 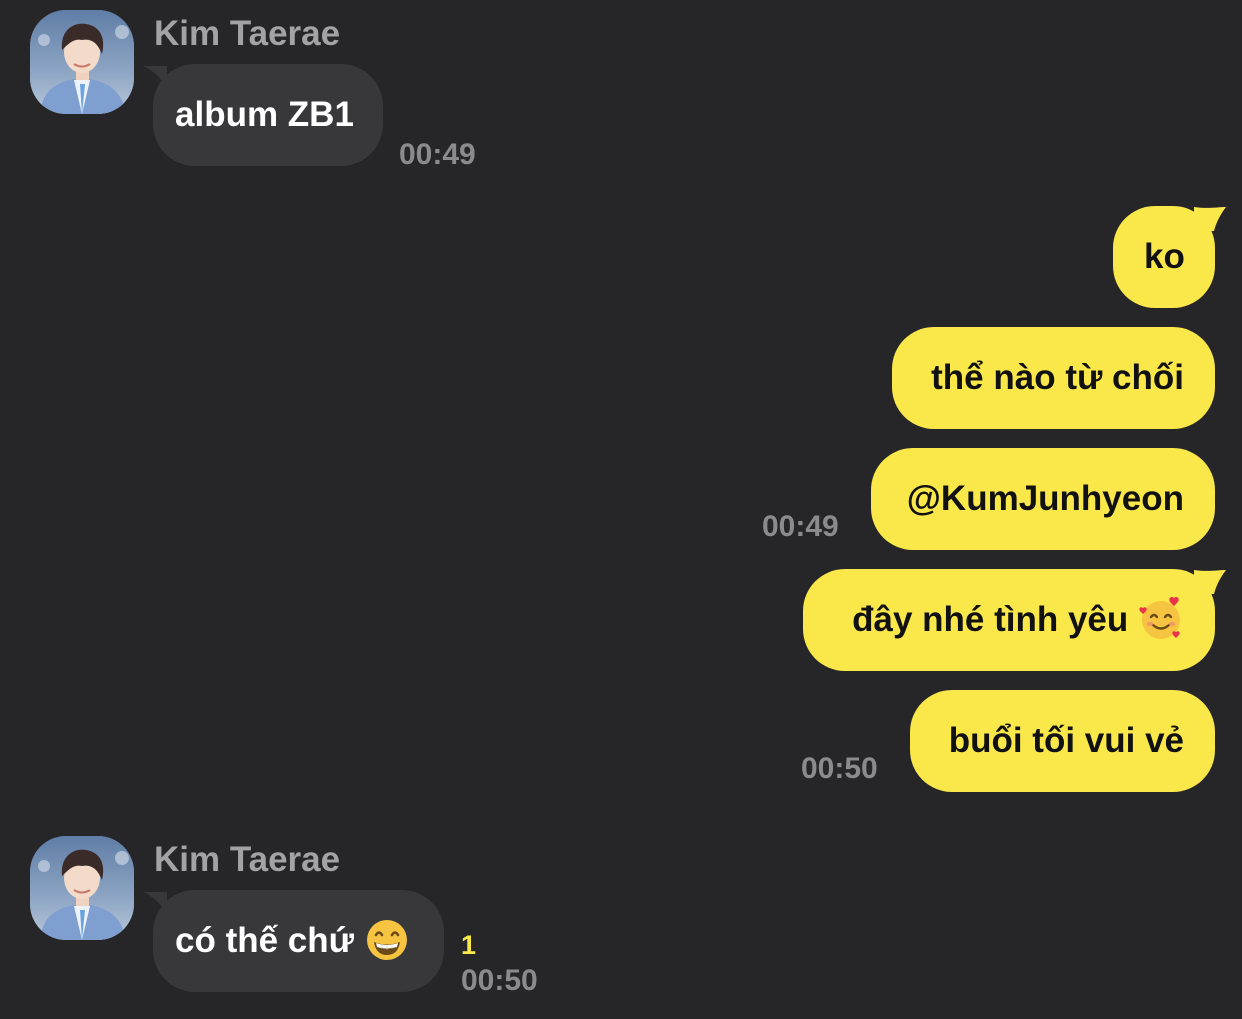 I want to click on incoming-message: có thế chứ, so click(x=298, y=941).